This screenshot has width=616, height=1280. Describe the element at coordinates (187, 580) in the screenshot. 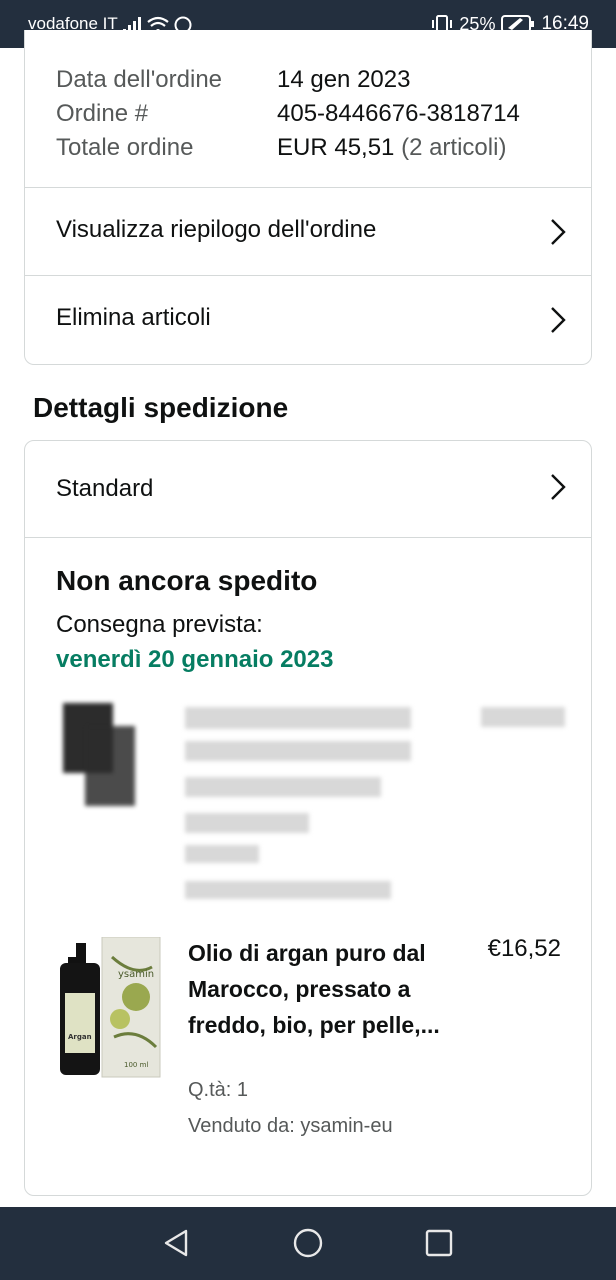

I see `shipment-status: Non ancora spedito` at that location.